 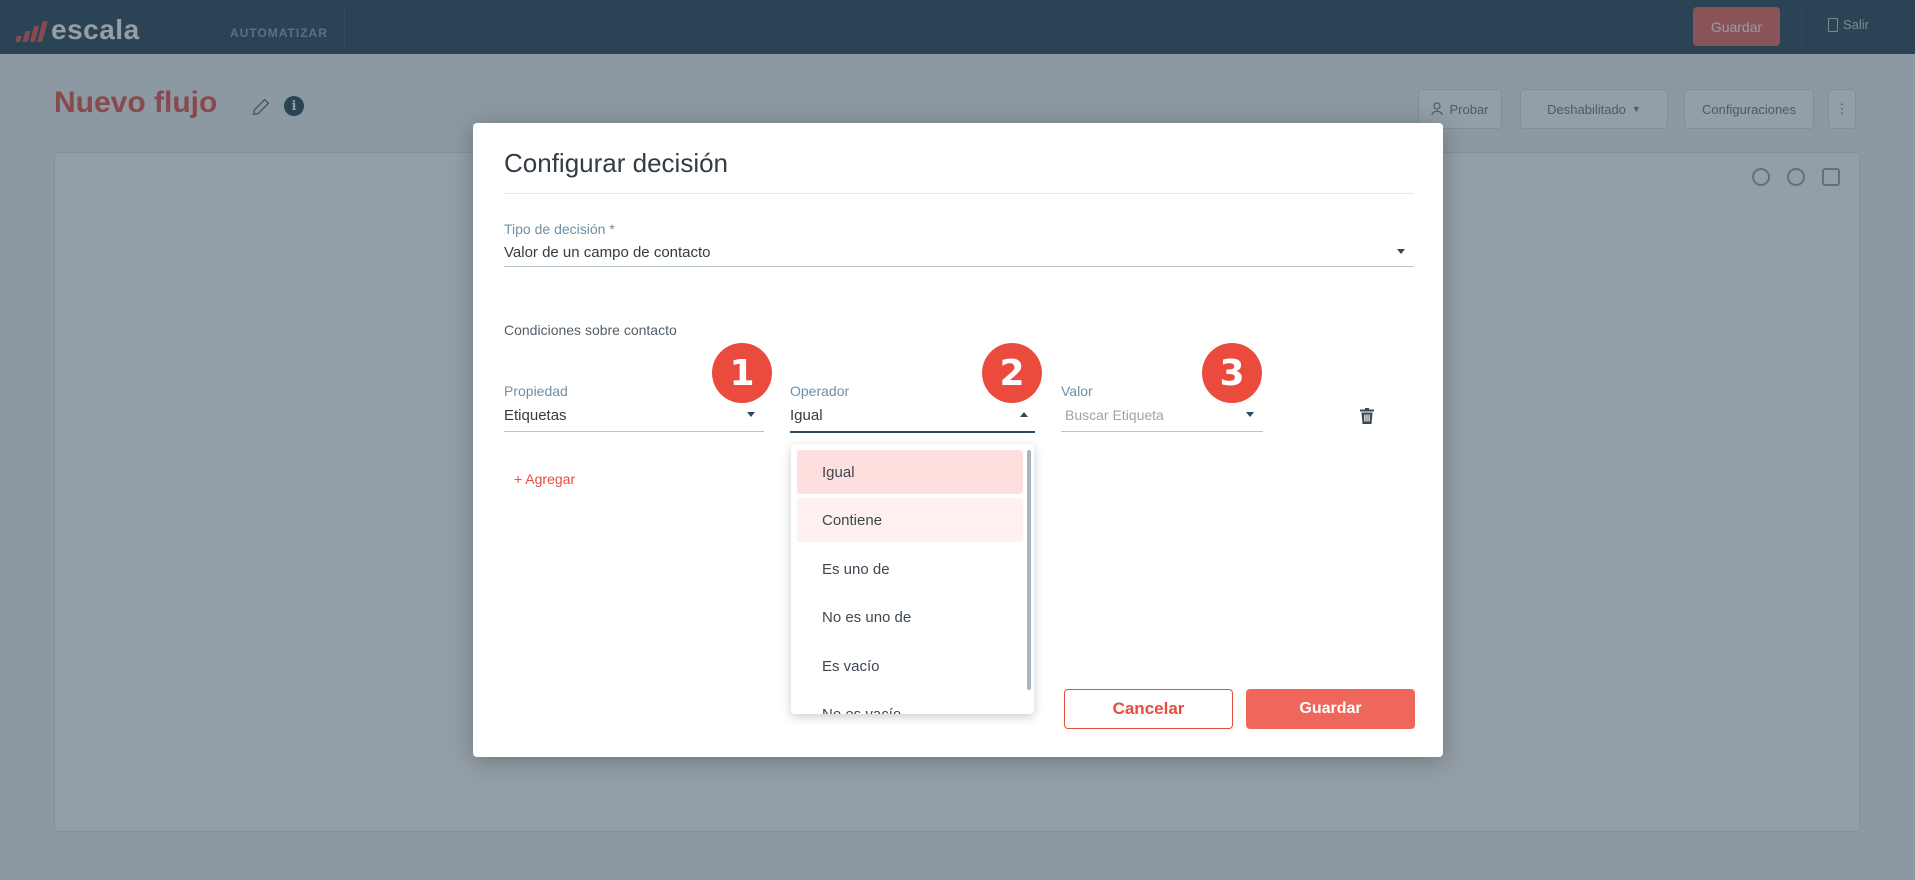 What do you see at coordinates (1162, 431) in the screenshot?
I see `valor-underline` at bounding box center [1162, 431].